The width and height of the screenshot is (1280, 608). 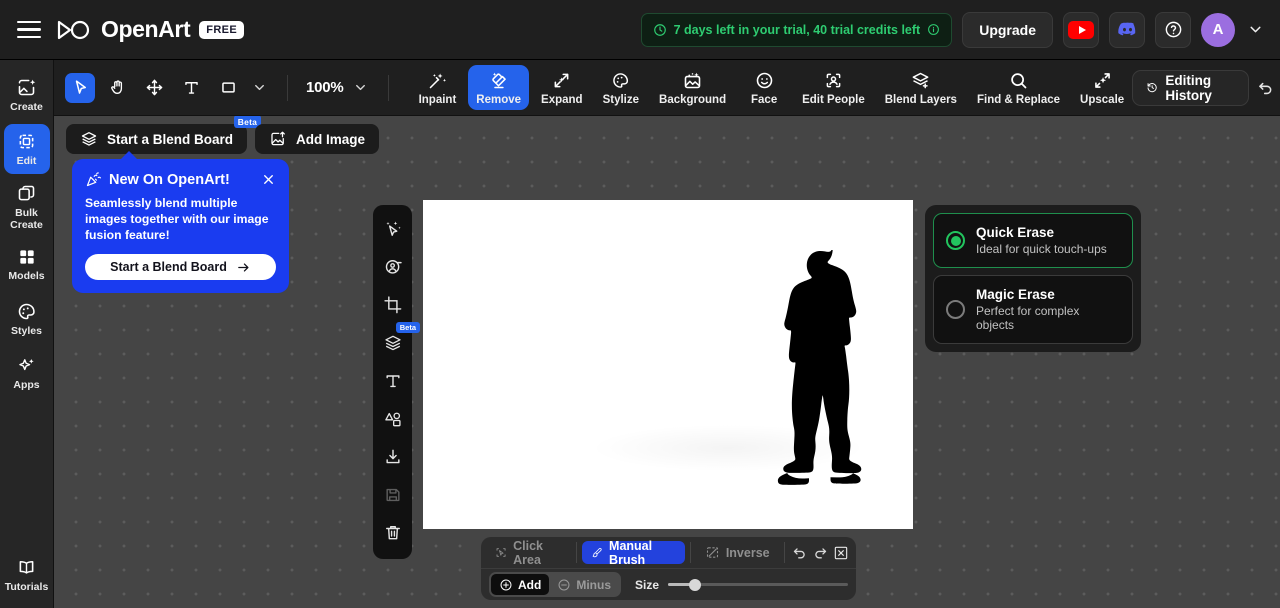 What do you see at coordinates (393, 267) in the screenshot?
I see `face-retouch-icon` at bounding box center [393, 267].